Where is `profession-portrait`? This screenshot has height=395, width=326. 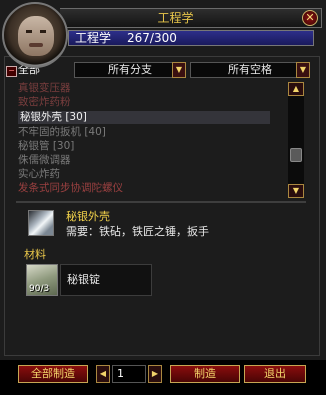 profession-portrait is located at coordinates (35, 35).